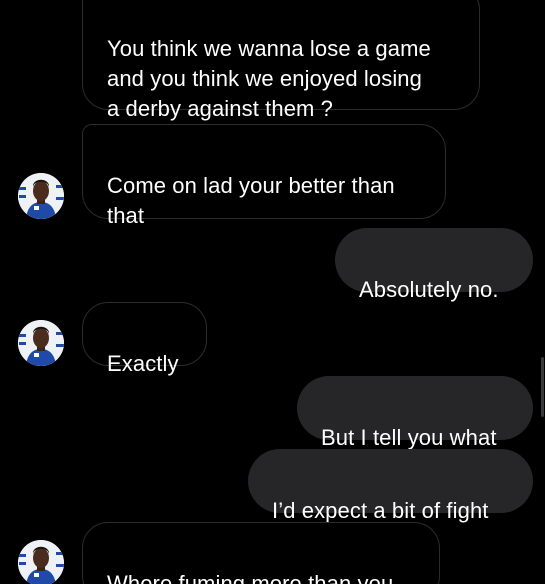 The height and width of the screenshot is (584, 545). What do you see at coordinates (380, 510) in the screenshot?
I see `message-text: I’d expect a bit of fight` at bounding box center [380, 510].